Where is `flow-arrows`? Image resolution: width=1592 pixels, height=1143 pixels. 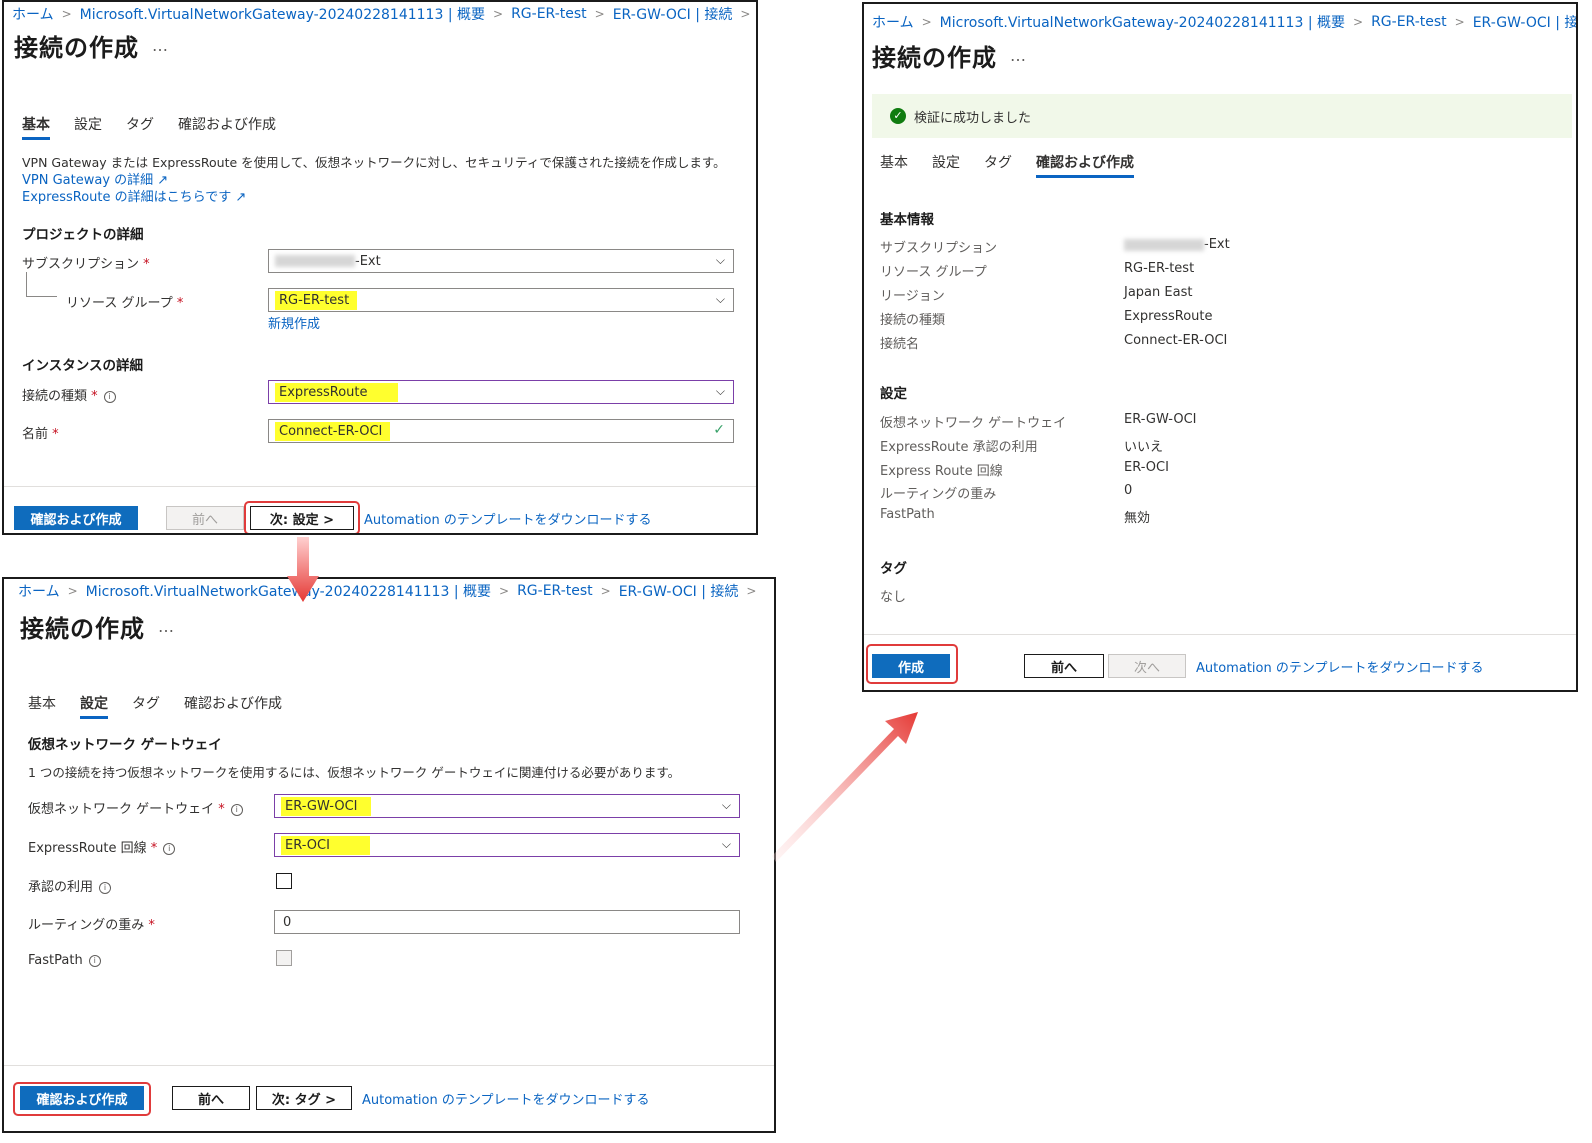
flow-arrows is located at coordinates (602, 699).